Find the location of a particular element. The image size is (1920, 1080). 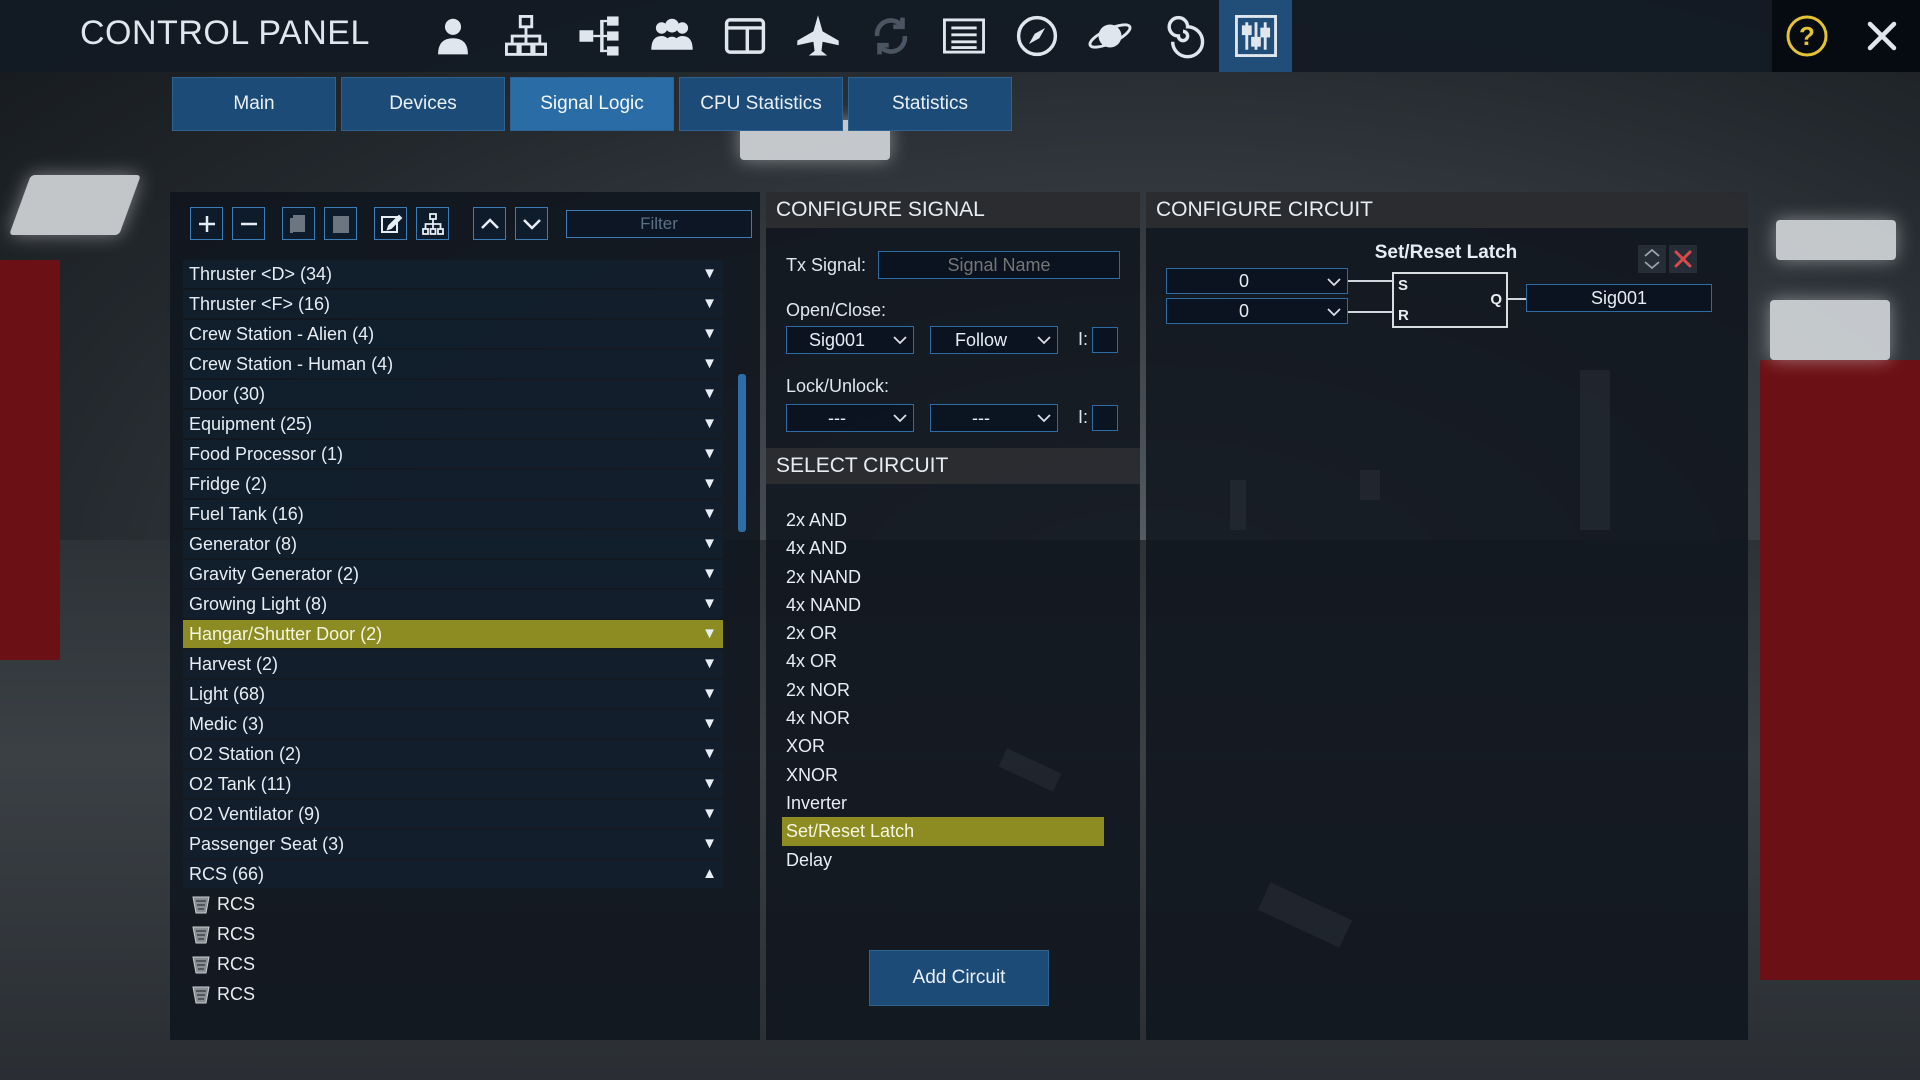

list-item: Light (68) ▼ is located at coordinates (453, 694).